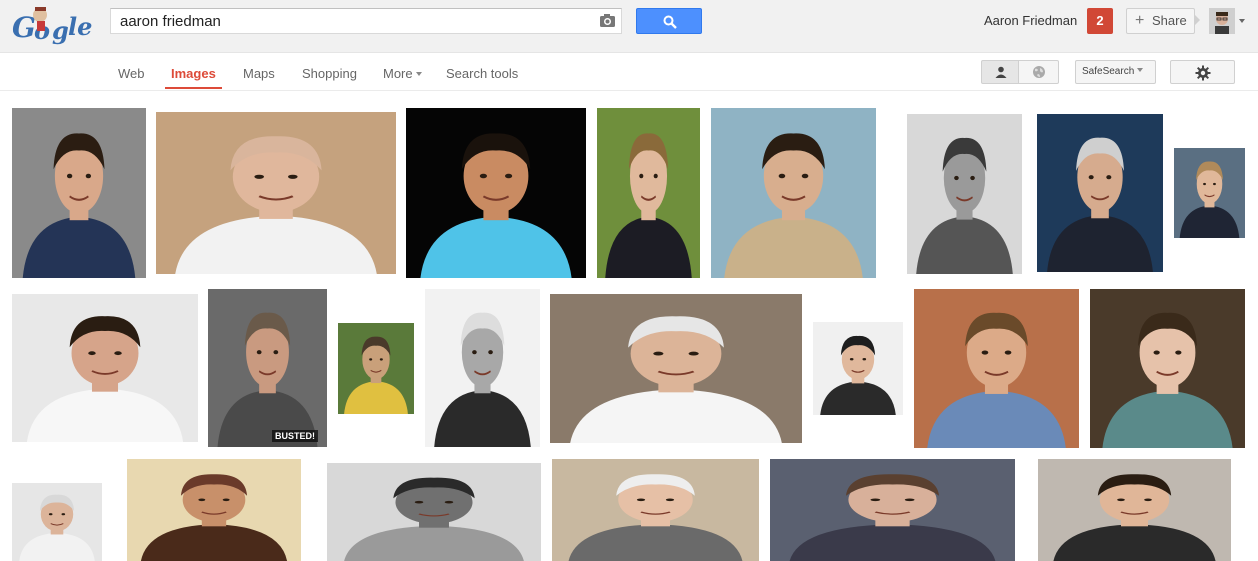  I want to click on share-pointer, so click(1197, 20).